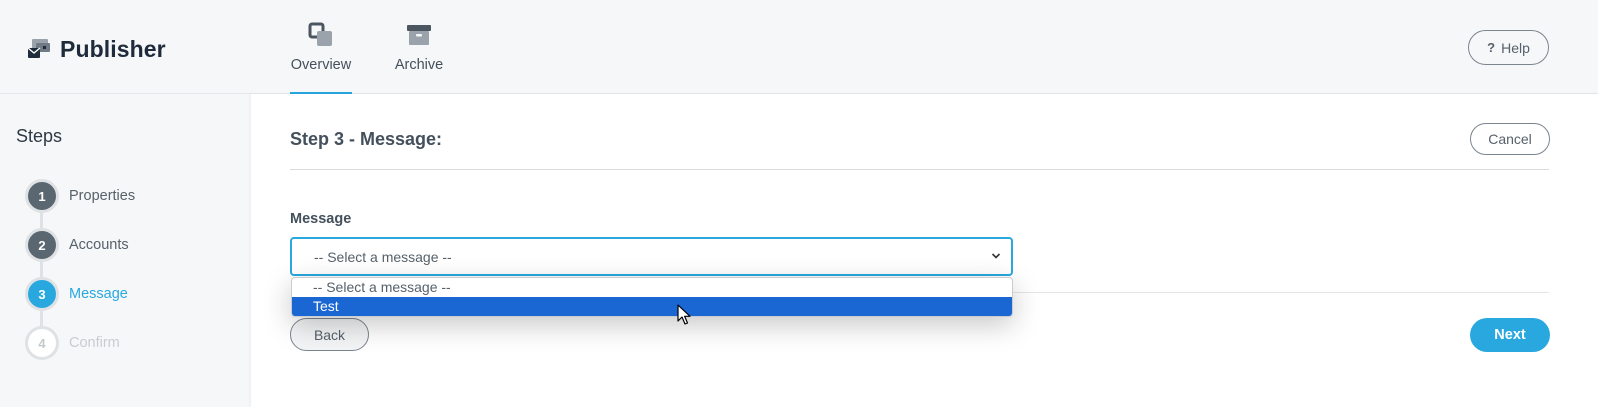  I want to click on app-title: Publisher, so click(113, 48).